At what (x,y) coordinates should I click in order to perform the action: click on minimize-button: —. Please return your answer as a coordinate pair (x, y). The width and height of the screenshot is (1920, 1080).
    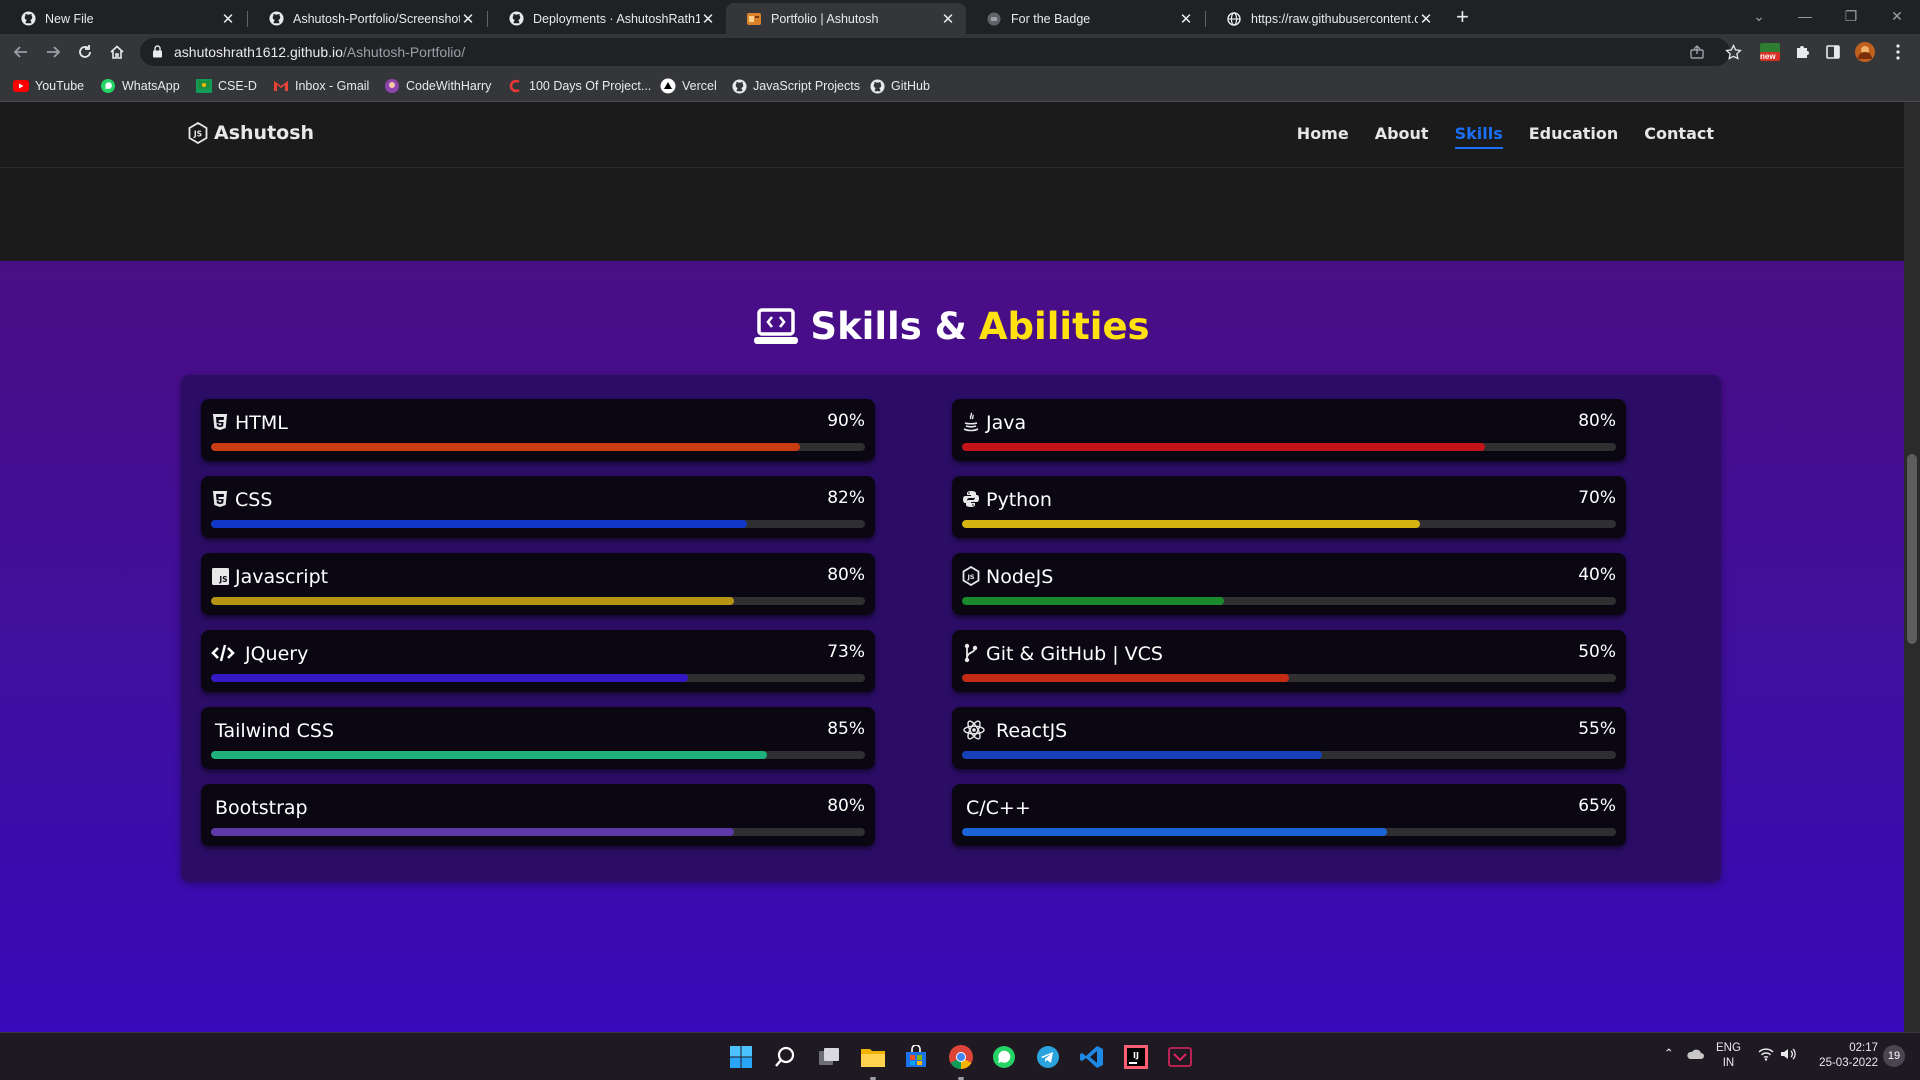
    Looking at the image, I should click on (1805, 16).